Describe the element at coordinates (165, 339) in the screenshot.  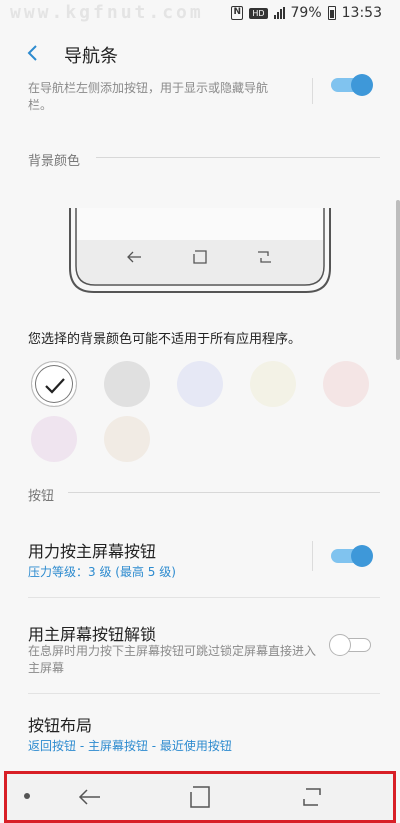
I see `color-note: 您选择的背景颜色可能不适用于所有应用程序。` at that location.